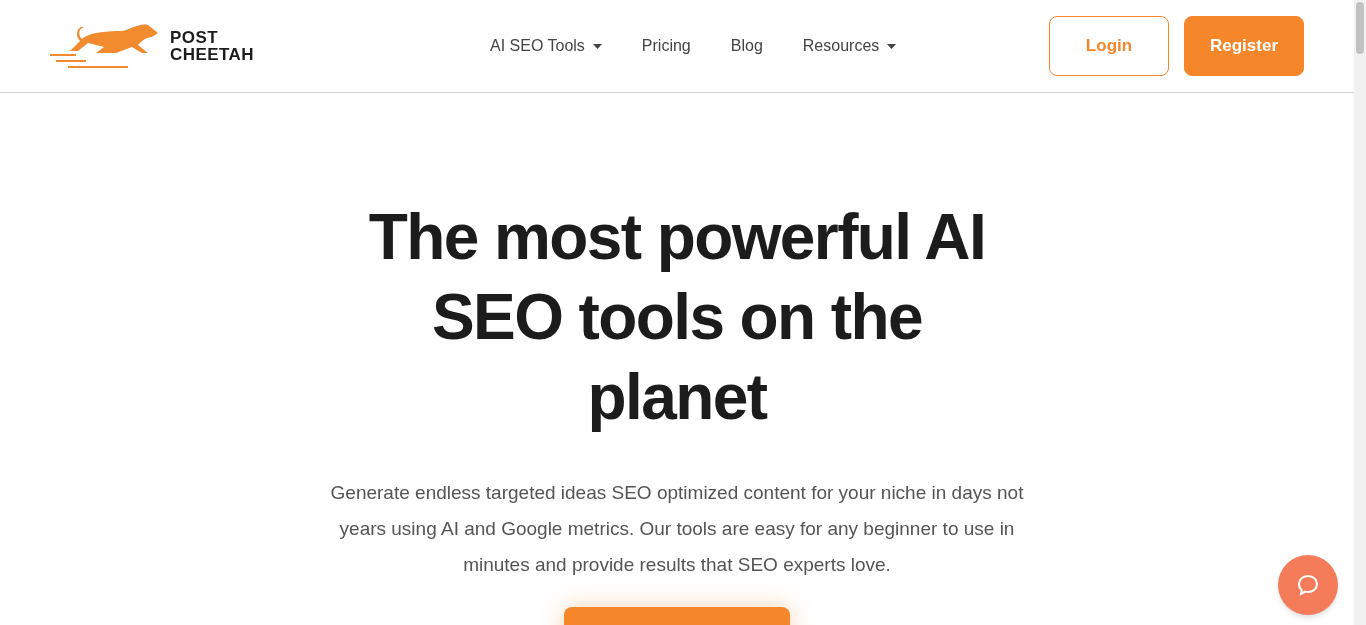  What do you see at coordinates (746, 46) in the screenshot?
I see `nav-link: Blog` at bounding box center [746, 46].